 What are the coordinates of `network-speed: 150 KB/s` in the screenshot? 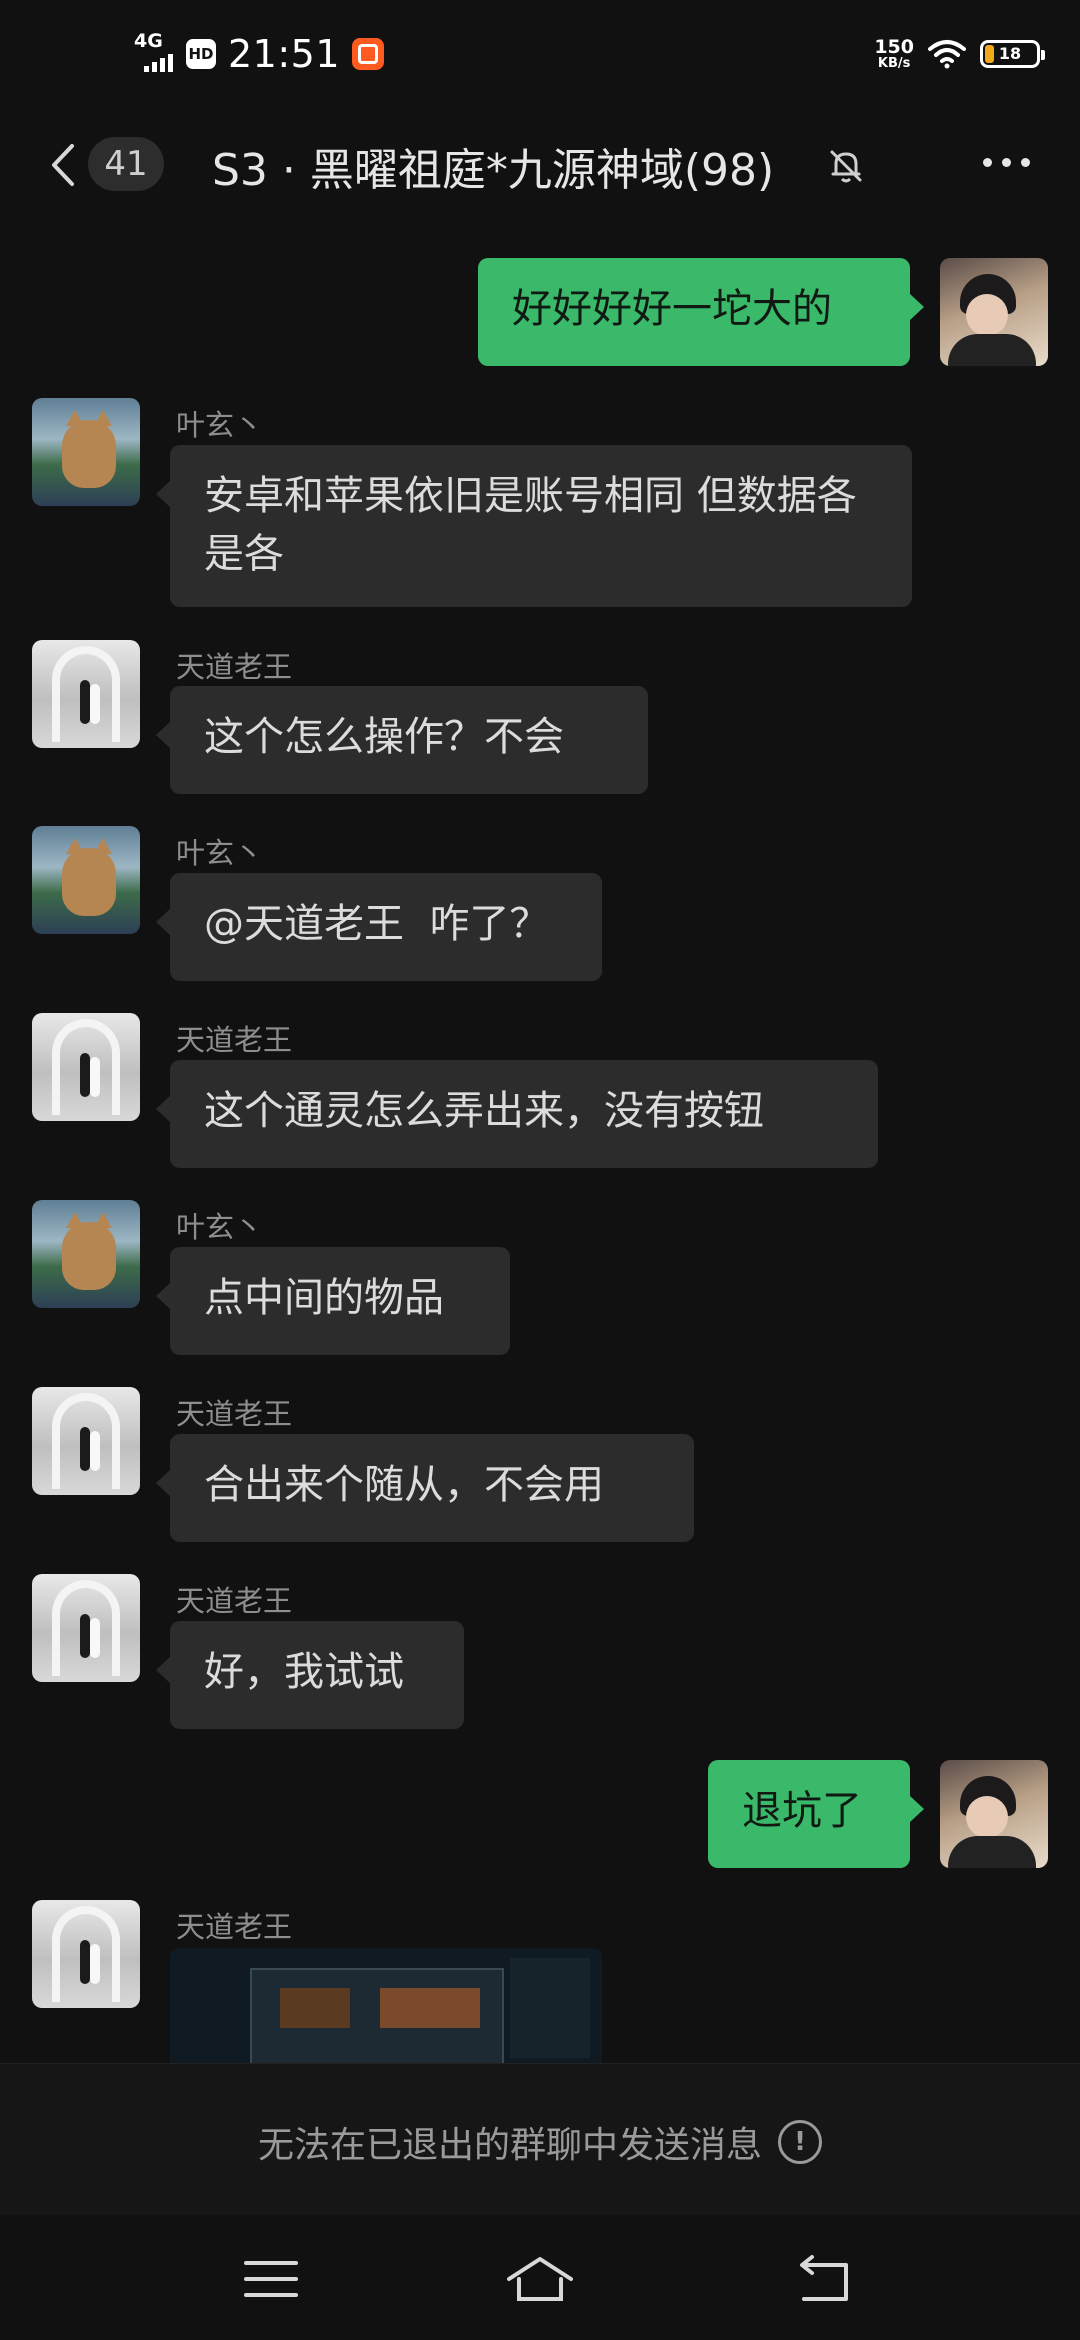 It's located at (894, 53).